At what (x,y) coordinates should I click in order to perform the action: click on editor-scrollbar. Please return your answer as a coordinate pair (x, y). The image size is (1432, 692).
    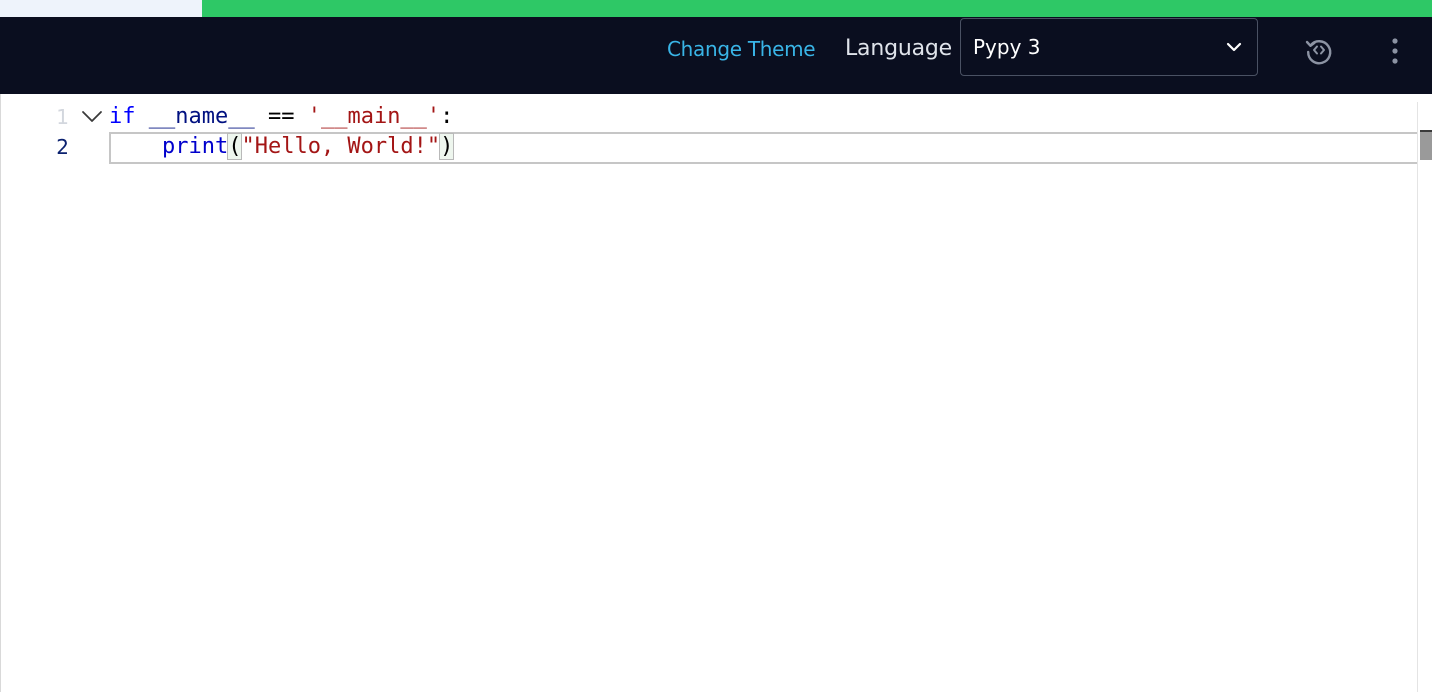
    Looking at the image, I should click on (1424, 397).